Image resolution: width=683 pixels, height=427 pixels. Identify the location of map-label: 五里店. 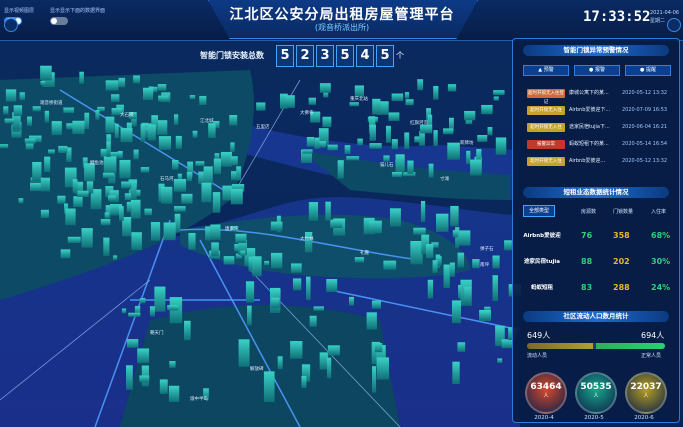
(263, 127).